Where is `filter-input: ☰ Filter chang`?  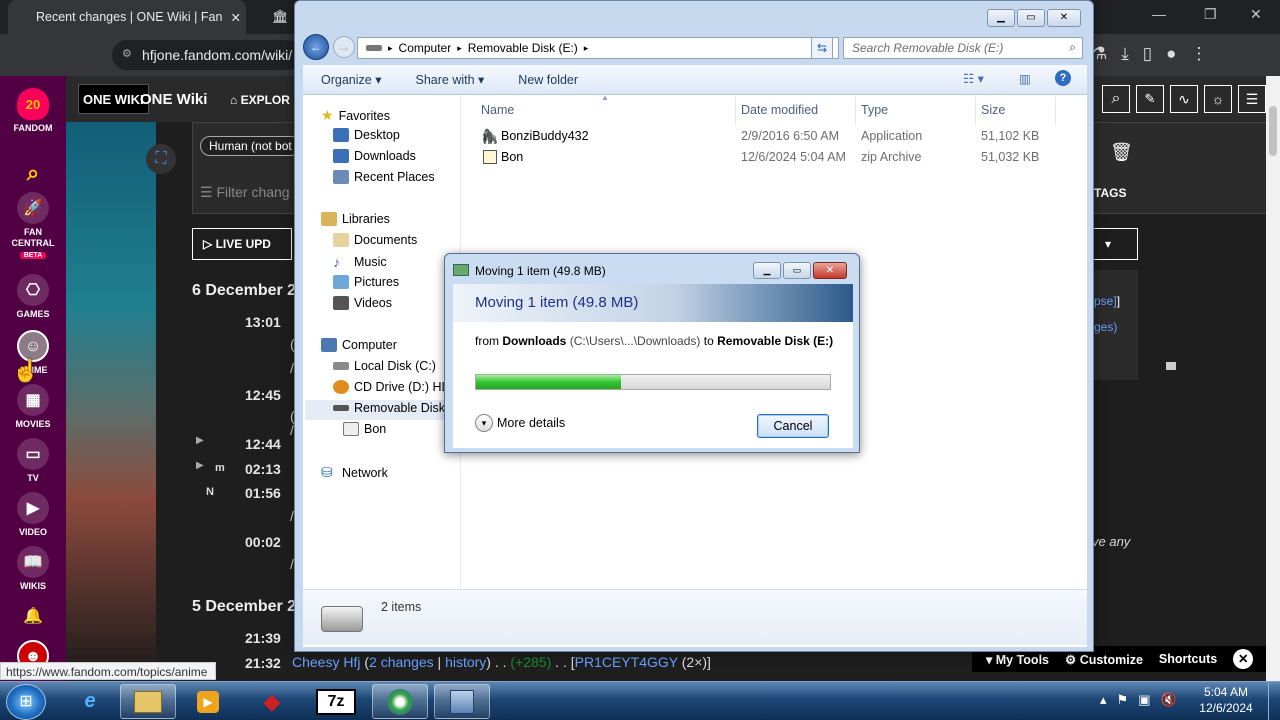 filter-input: ☰ Filter chang is located at coordinates (245, 192).